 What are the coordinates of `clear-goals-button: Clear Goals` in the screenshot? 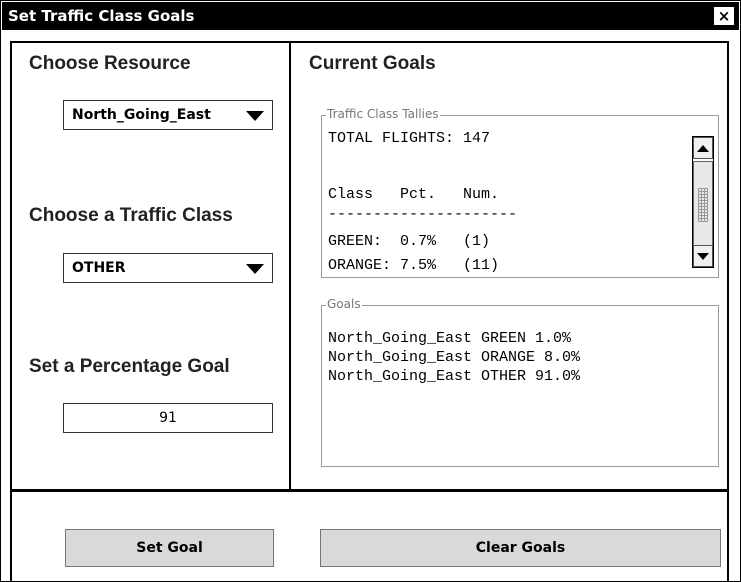 It's located at (520, 548).